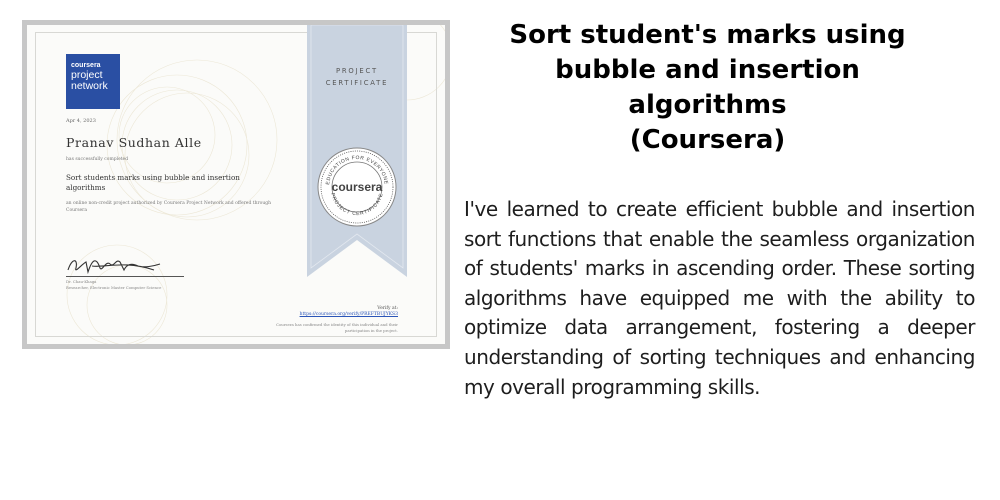 Image resolution: width=1000 pixels, height=500 pixels. What do you see at coordinates (114, 267) in the screenshot?
I see `signature` at bounding box center [114, 267].